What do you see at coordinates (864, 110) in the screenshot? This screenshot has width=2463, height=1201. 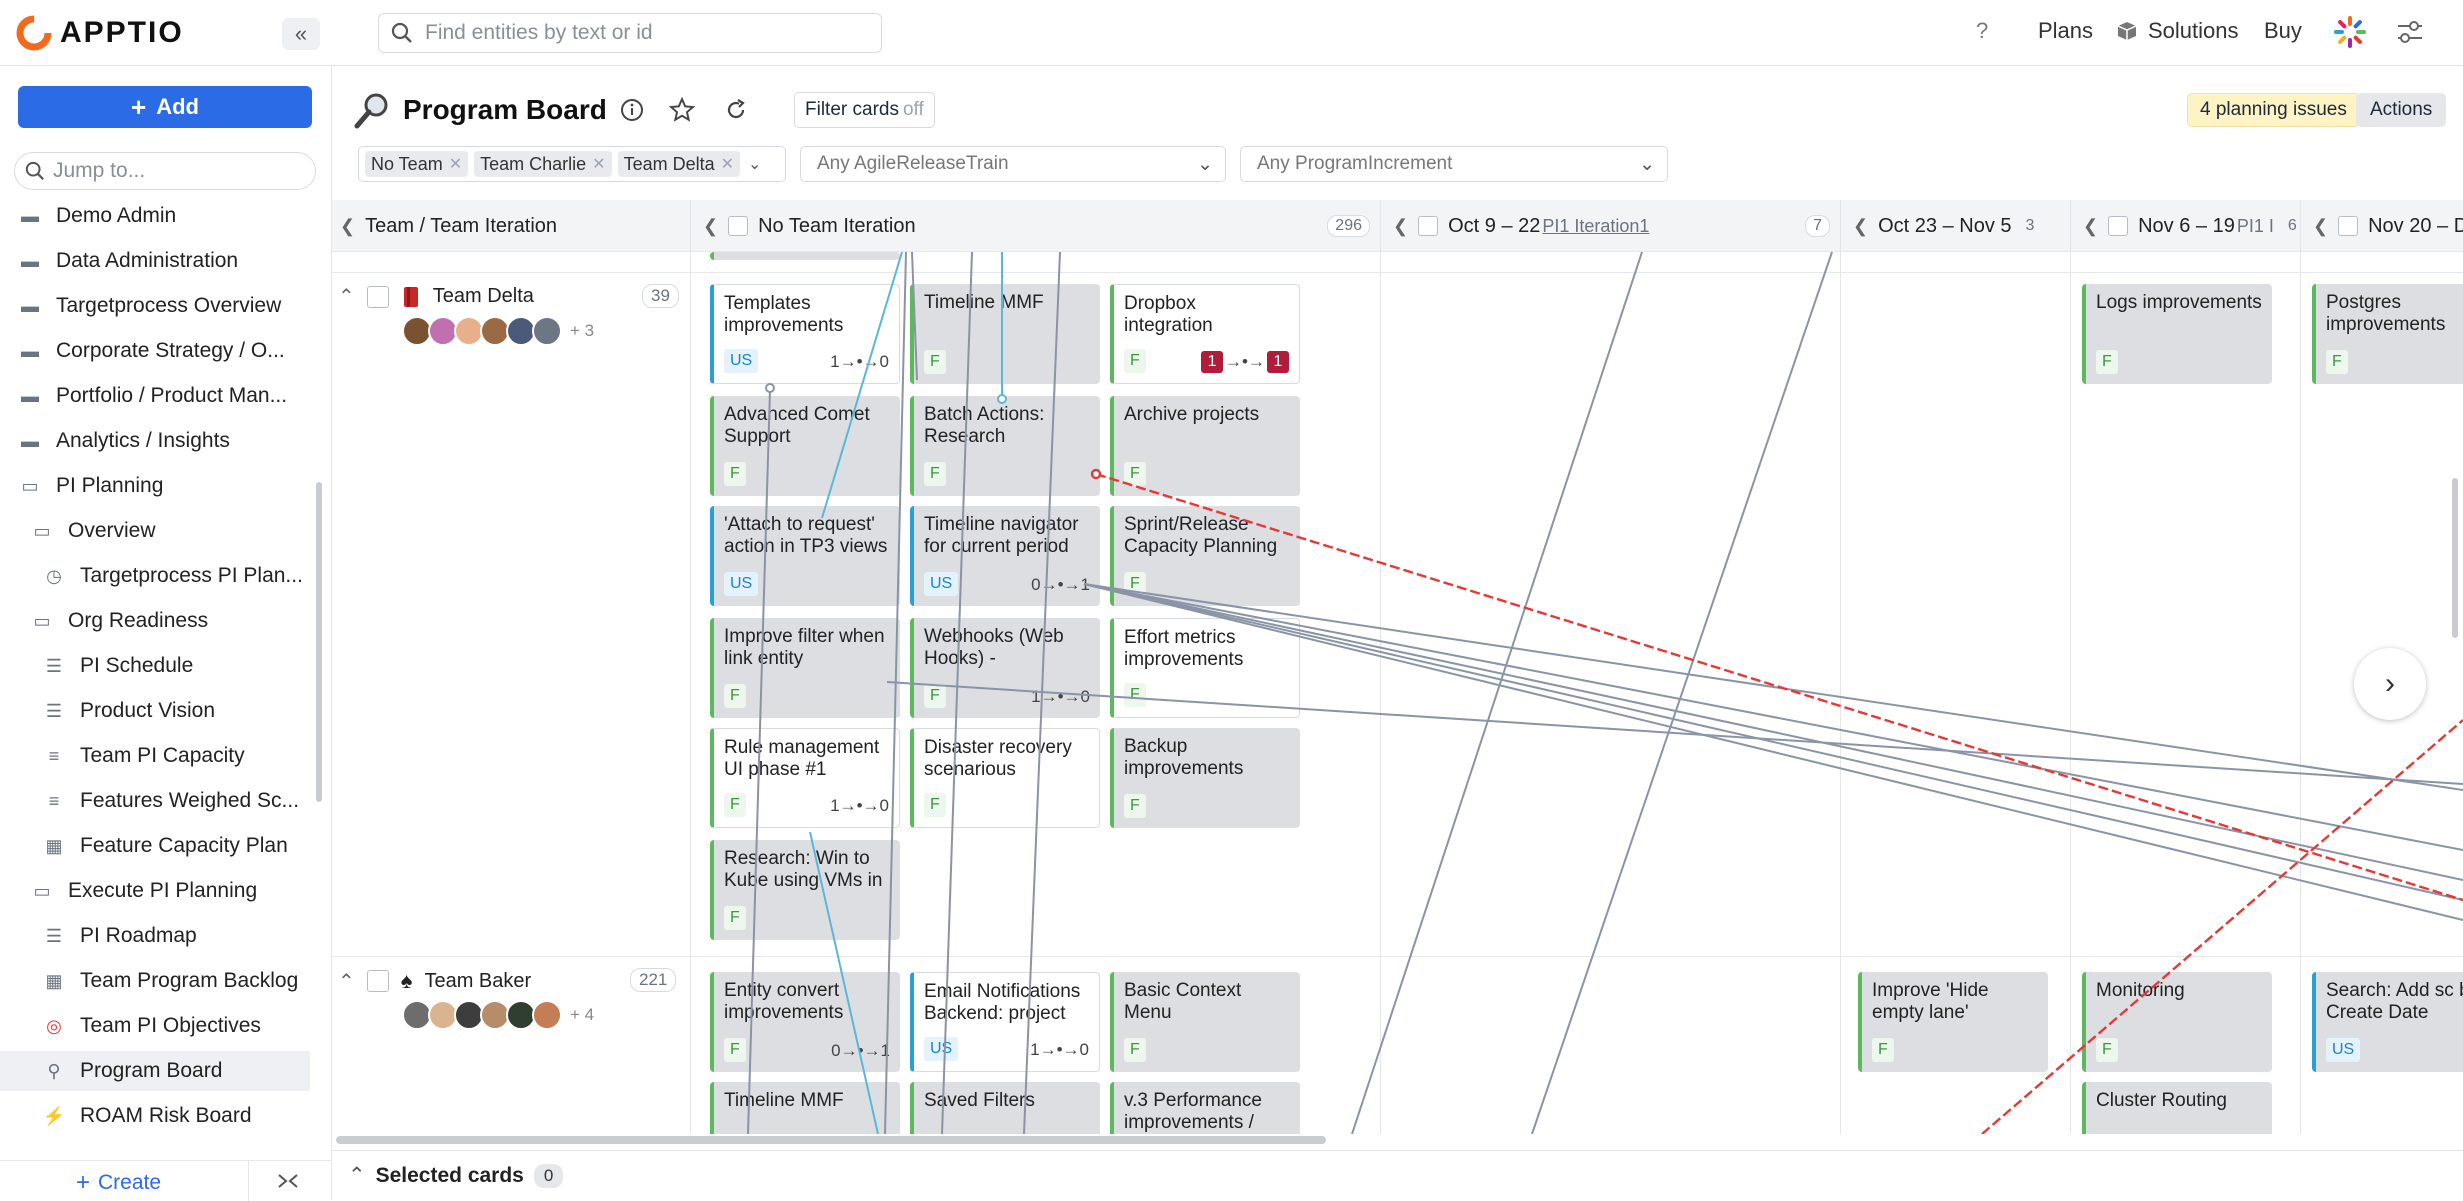 I see `filter-cards-toggle: Filter cards off` at bounding box center [864, 110].